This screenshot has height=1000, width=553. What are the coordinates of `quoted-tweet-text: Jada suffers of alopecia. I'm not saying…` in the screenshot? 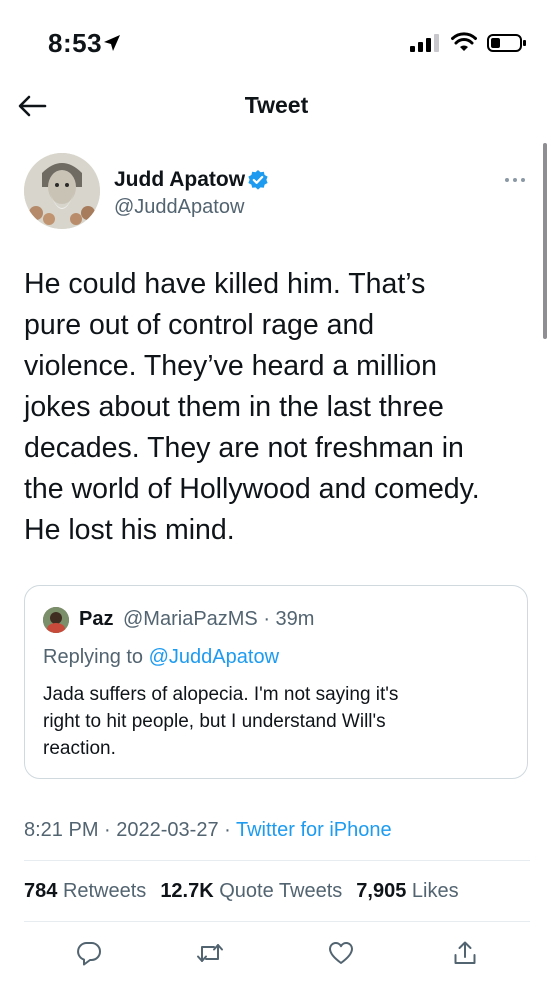 It's located at (221, 721).